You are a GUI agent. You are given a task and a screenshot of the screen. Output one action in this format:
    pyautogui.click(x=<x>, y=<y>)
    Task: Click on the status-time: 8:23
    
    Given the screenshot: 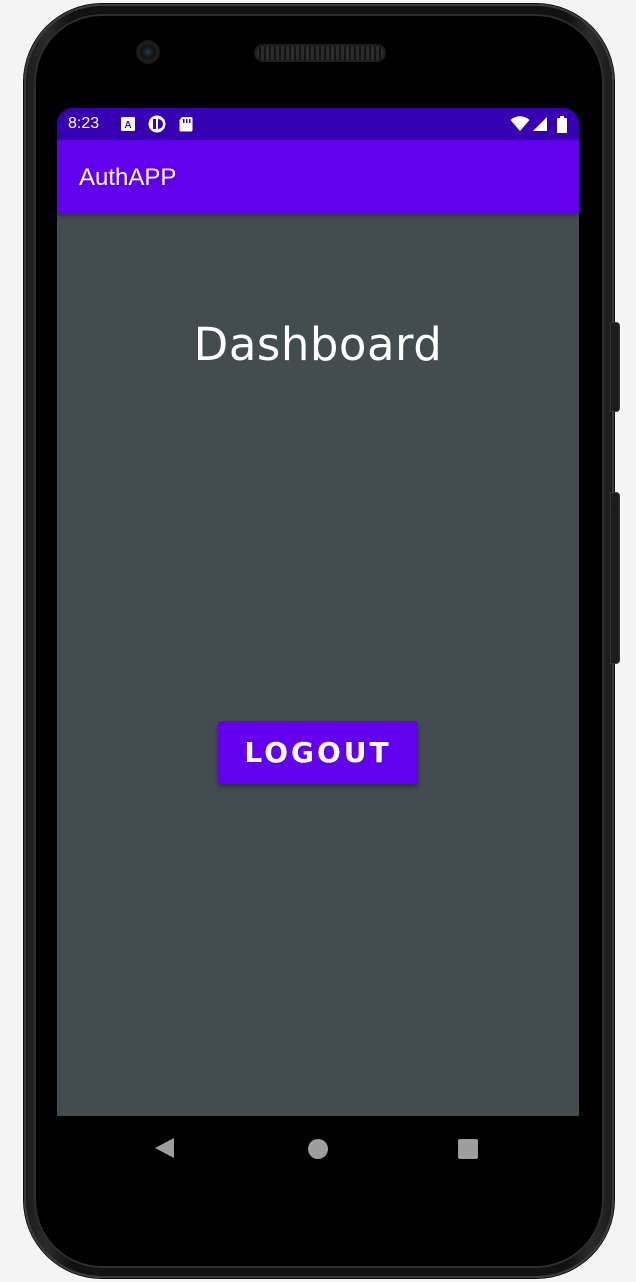 What is the action you would take?
    pyautogui.click(x=84, y=123)
    